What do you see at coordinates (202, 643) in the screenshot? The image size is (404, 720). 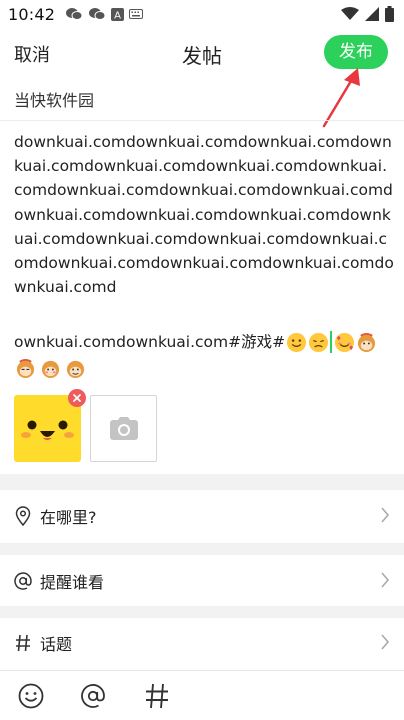 I see `topic-row: 话题` at bounding box center [202, 643].